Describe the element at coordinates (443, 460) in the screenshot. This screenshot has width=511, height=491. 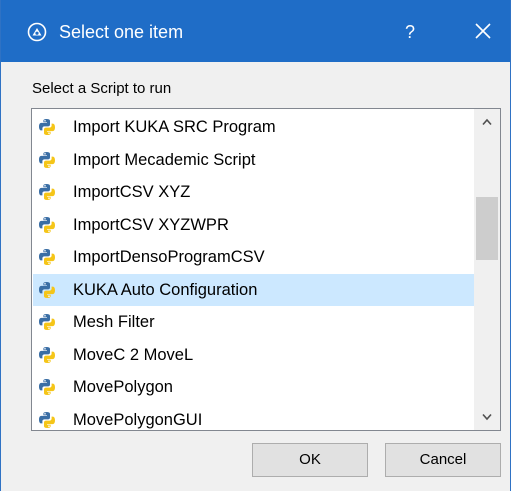
I see `cancel-button: Cancel` at that location.